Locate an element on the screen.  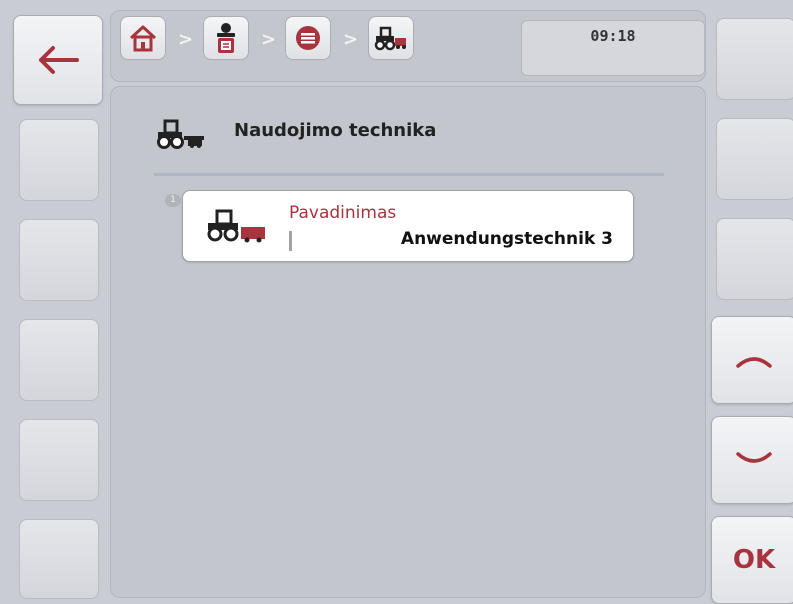
home-icon is located at coordinates (143, 38).